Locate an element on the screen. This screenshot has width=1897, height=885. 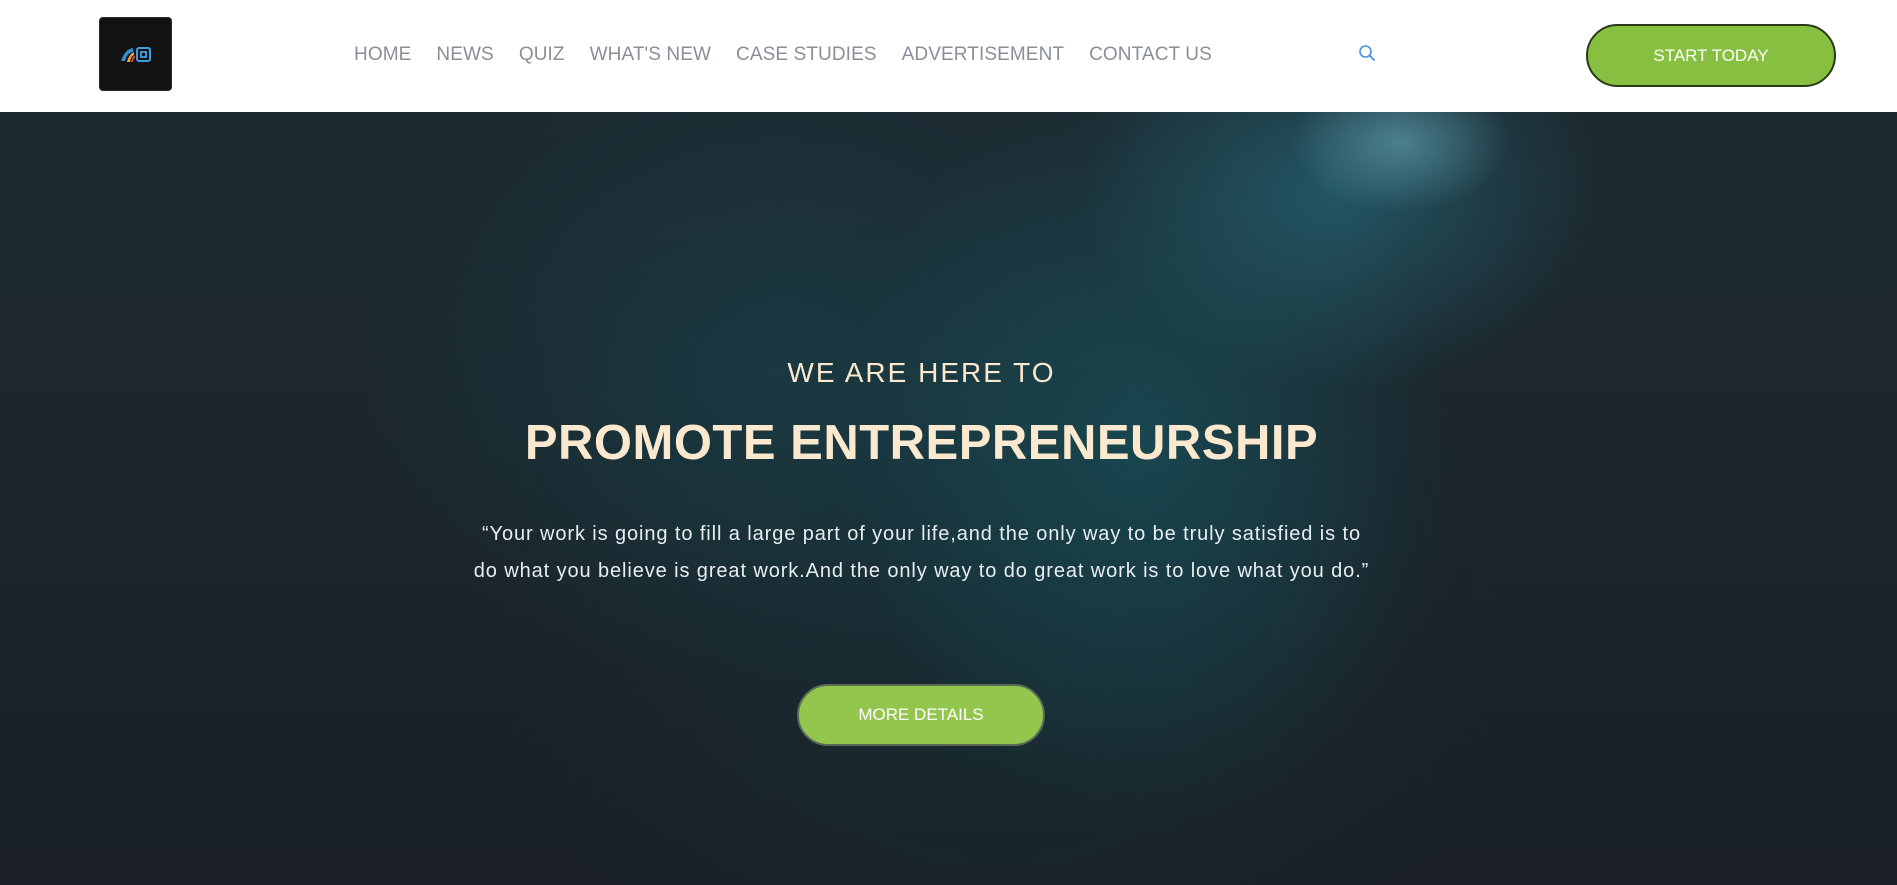
nav-item-quiz: QUIZ is located at coordinates (542, 55).